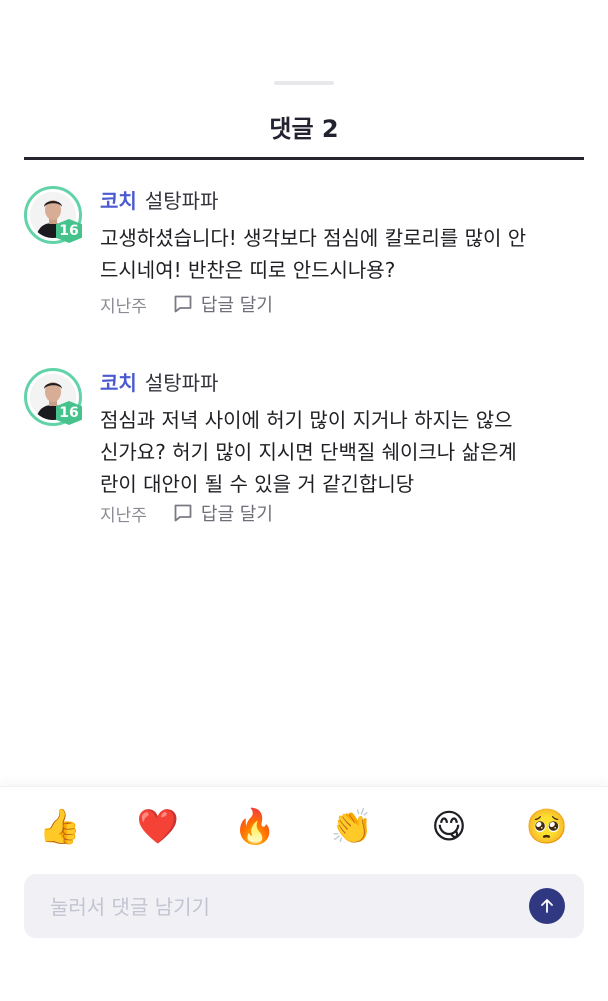  I want to click on comment-text-line: 드시네여! 반찬은 띠로 안드시나용?, so click(248, 270).